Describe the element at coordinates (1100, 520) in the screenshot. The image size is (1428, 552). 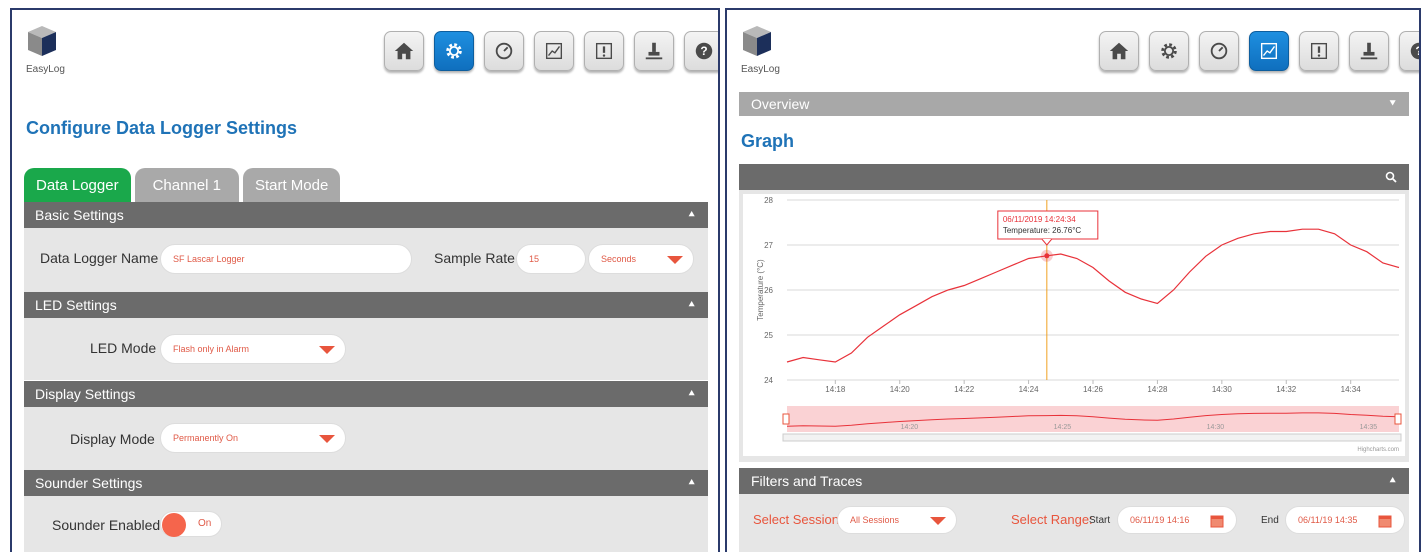
I see `start-label: Start` at that location.